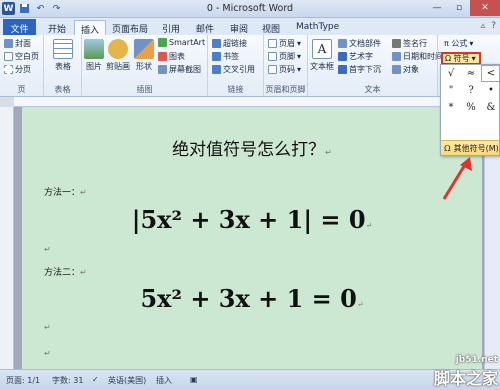 The image size is (500, 390). I want to click on vertical-ruler, so click(7, 238).